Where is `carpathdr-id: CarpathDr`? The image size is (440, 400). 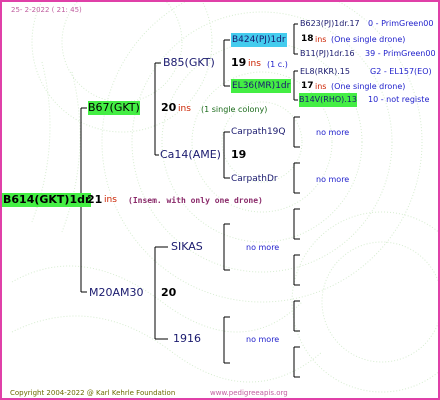
carpathdr-id: CarpathDr is located at coordinates (254, 179).